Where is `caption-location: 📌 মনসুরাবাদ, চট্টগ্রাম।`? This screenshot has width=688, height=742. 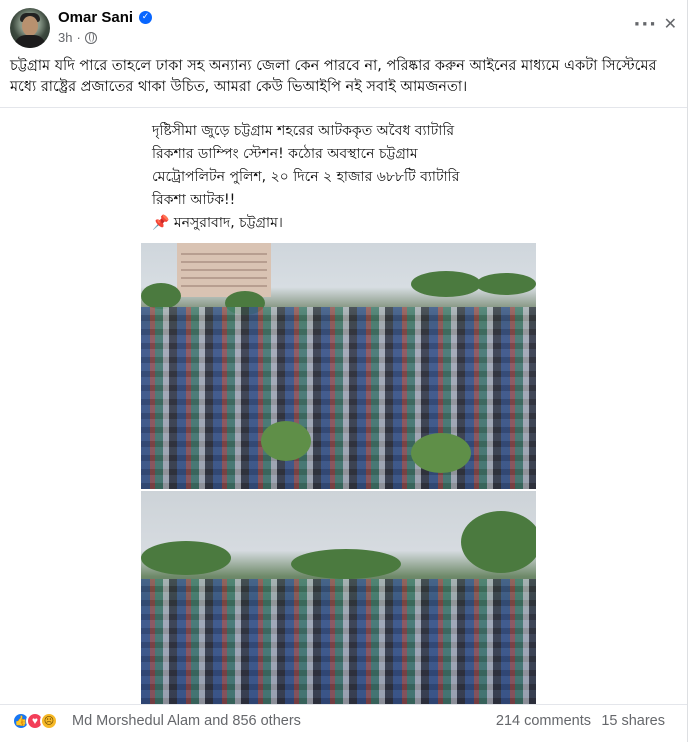
caption-location: 📌 মনসুরাবাদ, চট্টগ্রাম। is located at coordinates (342, 223).